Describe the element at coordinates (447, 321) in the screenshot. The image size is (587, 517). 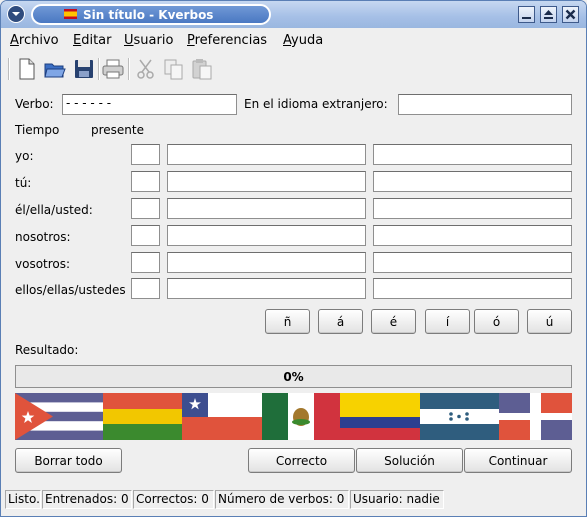
I see `accent-button-i: í` at that location.